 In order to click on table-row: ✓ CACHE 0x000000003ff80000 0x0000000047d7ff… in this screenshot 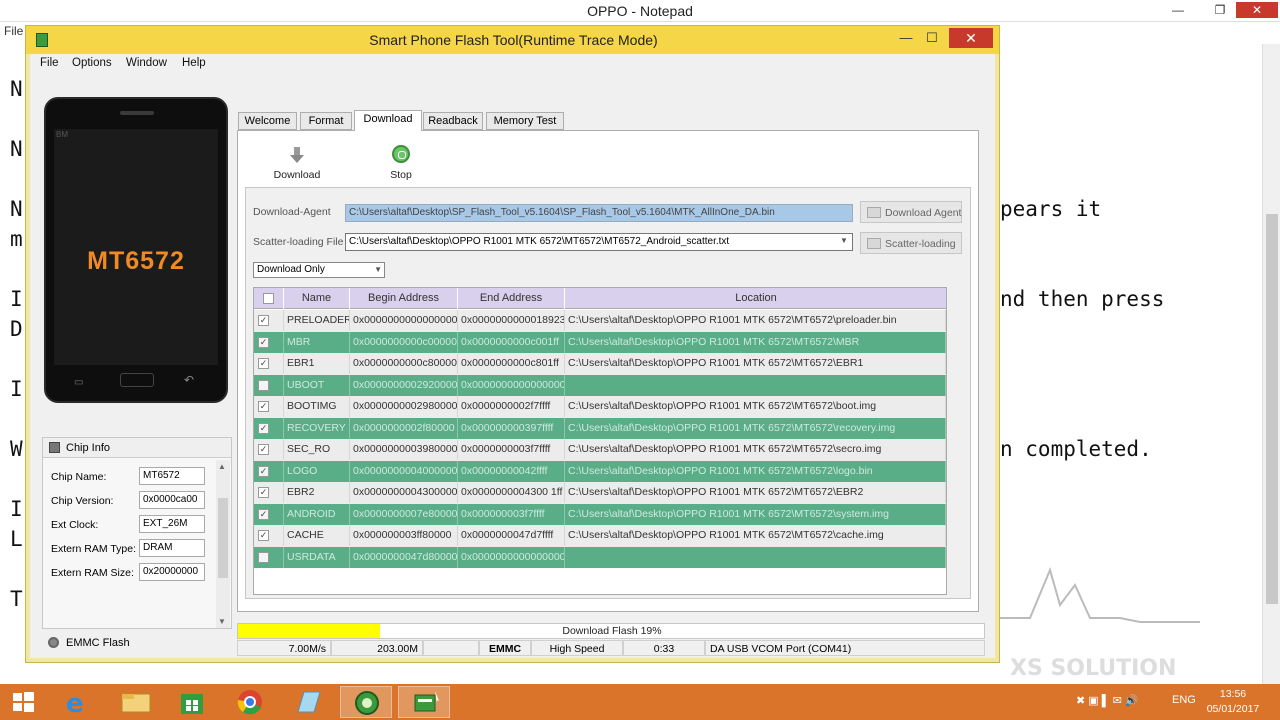, I will do `click(600, 536)`.